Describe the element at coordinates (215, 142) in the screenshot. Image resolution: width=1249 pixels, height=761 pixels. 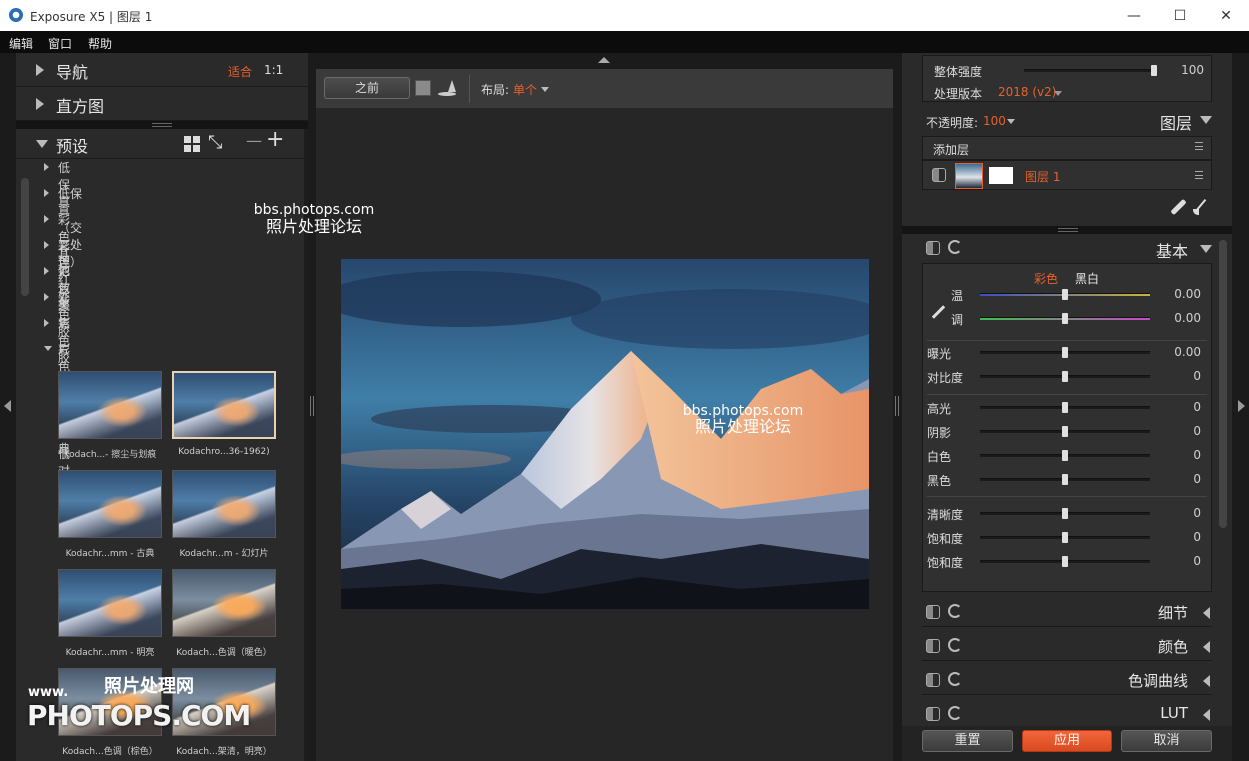
I see `collapse-all-icon: ⤡` at that location.